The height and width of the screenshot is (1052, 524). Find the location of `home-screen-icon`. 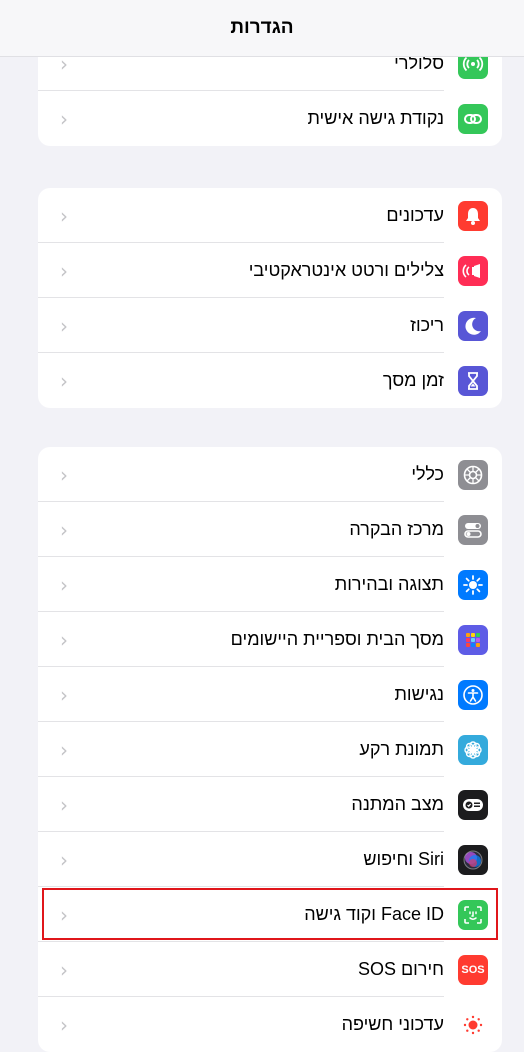

home-screen-icon is located at coordinates (473, 639).